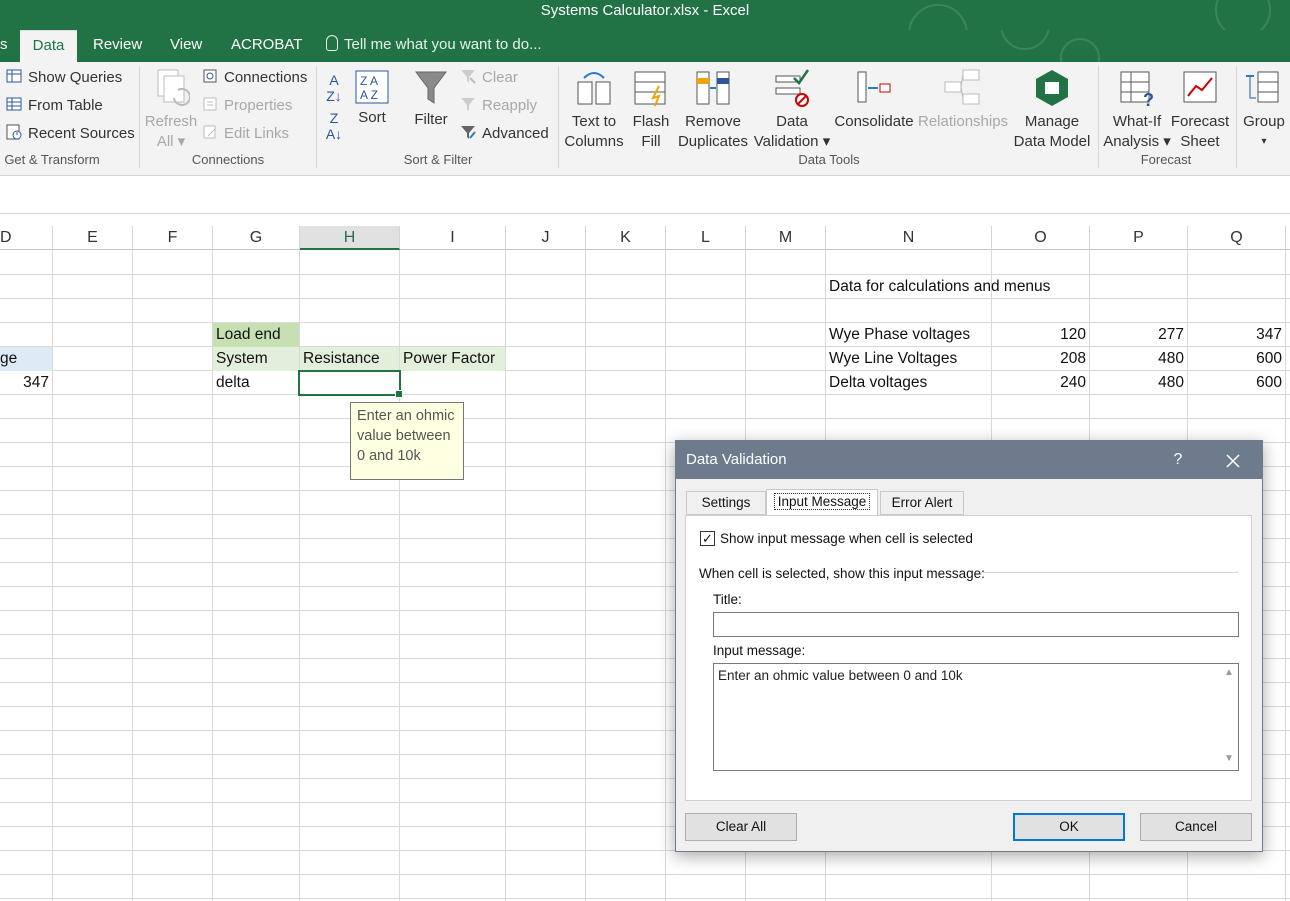 The height and width of the screenshot is (901, 1290). Describe the element at coordinates (256, 359) in the screenshot. I see `cell-g-system: System` at that location.